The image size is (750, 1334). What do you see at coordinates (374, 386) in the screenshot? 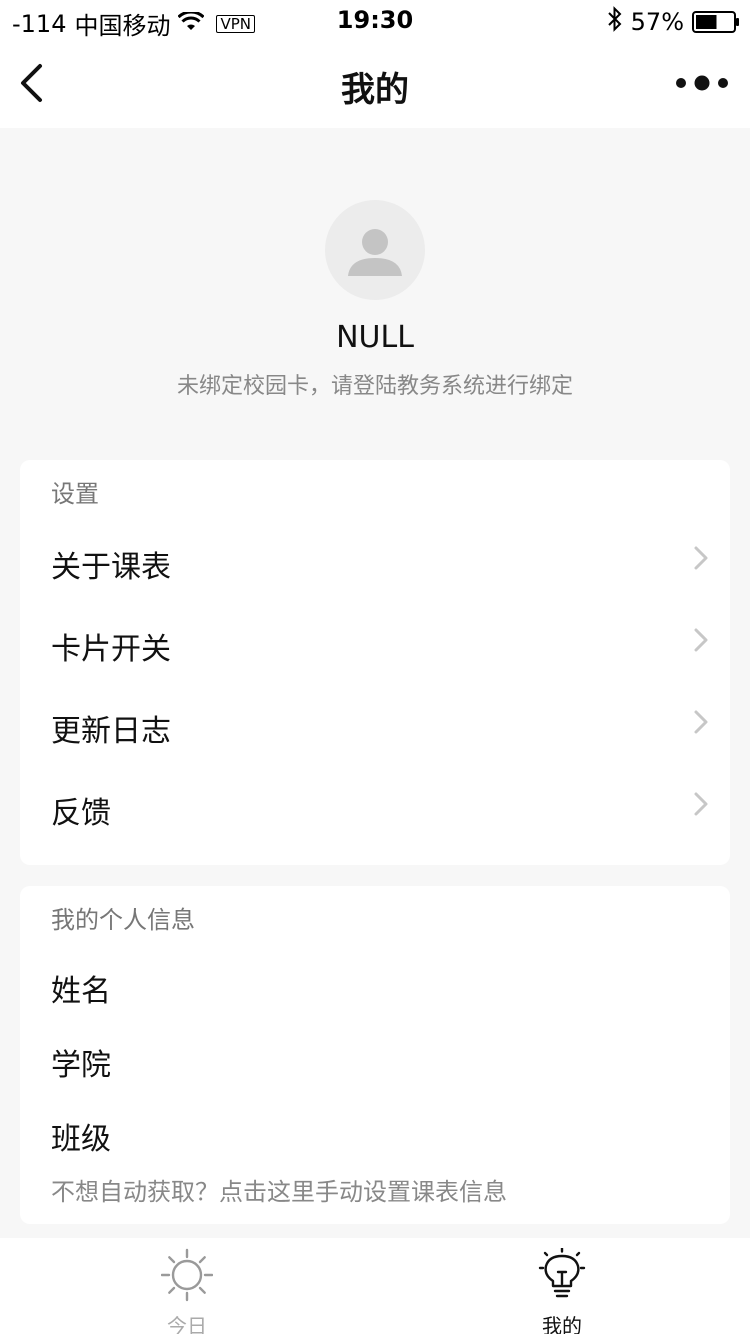
I see `bind-hint: 未绑定校园卡，请登陆教务系统进行绑定` at bounding box center [374, 386].